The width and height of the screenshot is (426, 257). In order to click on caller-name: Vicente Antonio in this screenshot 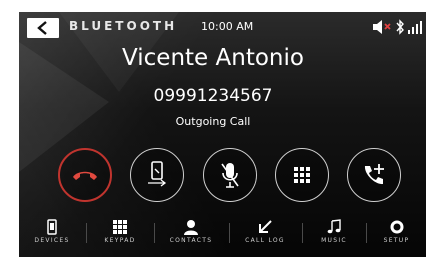, I will do `click(213, 58)`.